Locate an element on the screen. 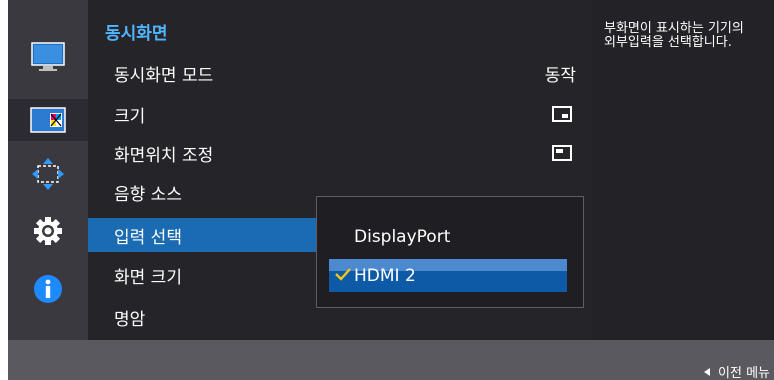 This screenshot has height=380, width=774. size-corner-icon is located at coordinates (562, 114).